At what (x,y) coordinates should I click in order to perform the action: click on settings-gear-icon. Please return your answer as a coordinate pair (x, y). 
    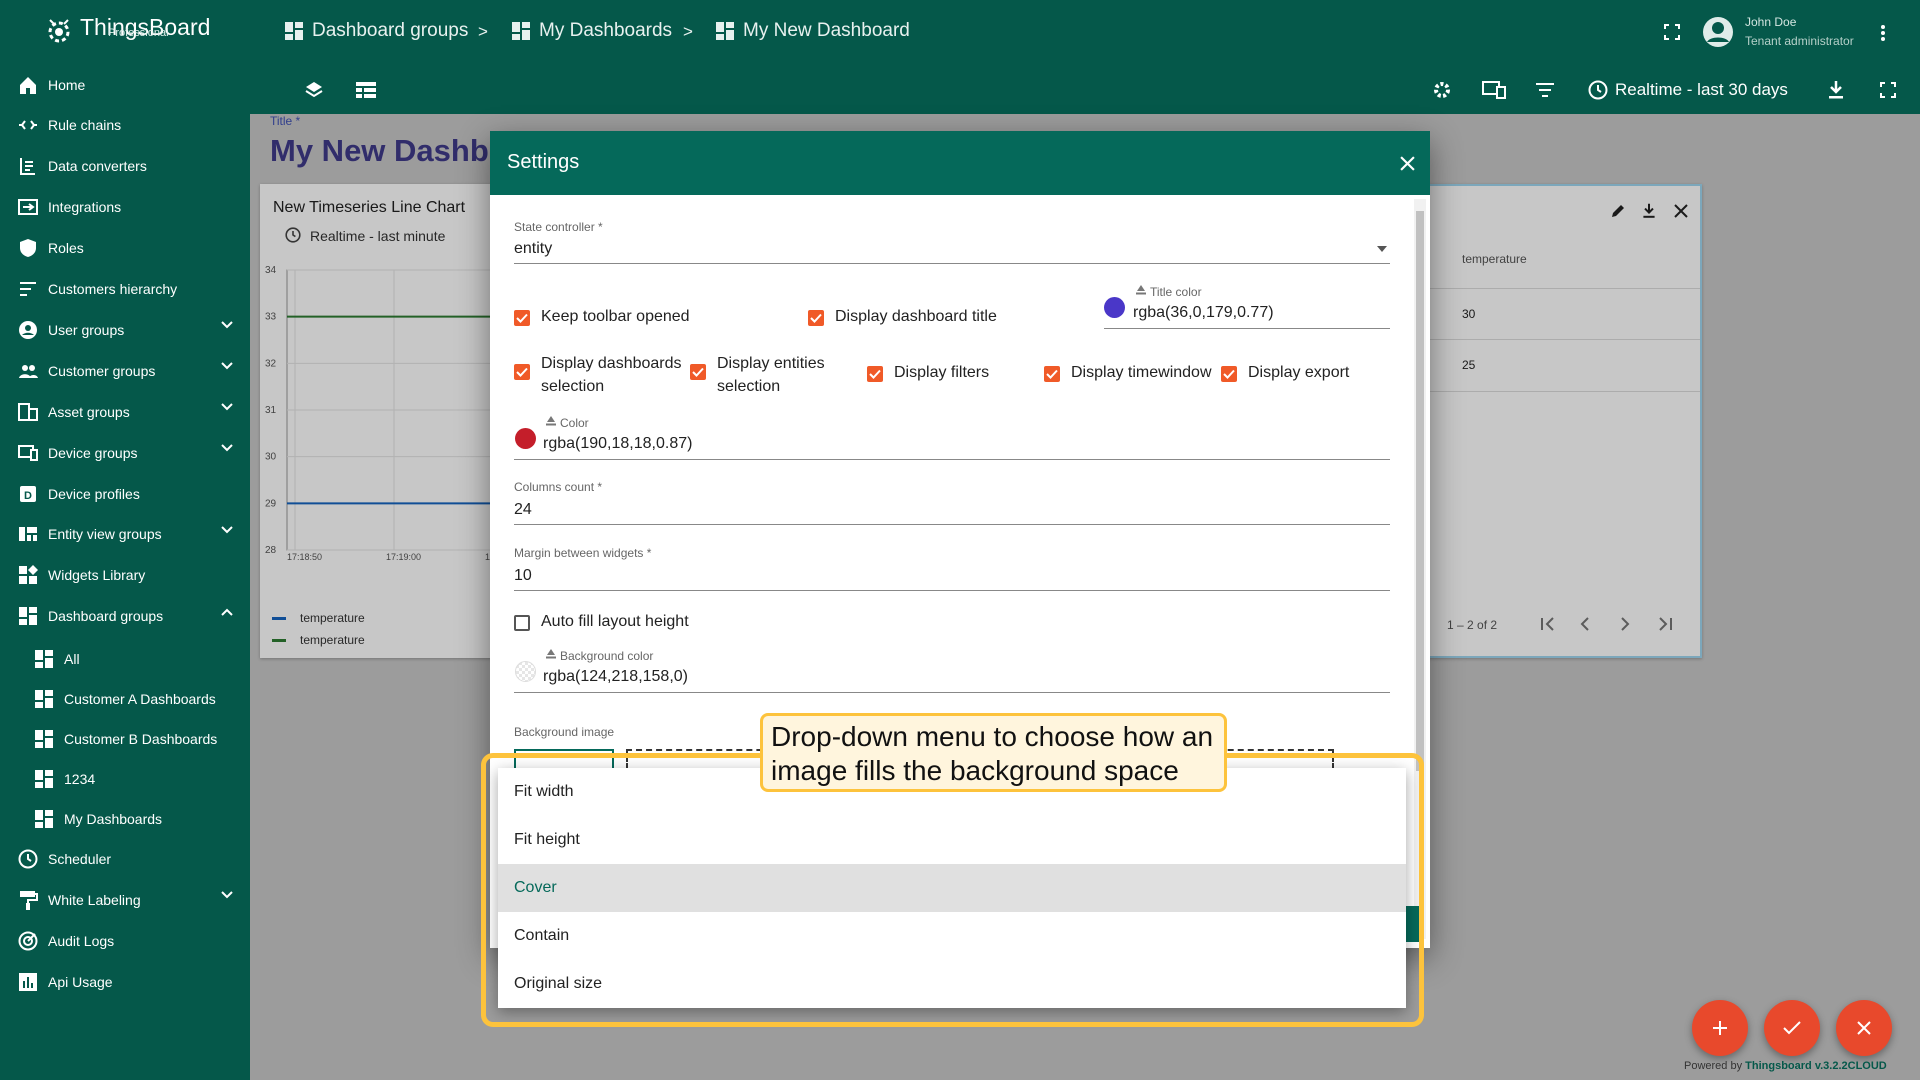
    Looking at the image, I should click on (1442, 90).